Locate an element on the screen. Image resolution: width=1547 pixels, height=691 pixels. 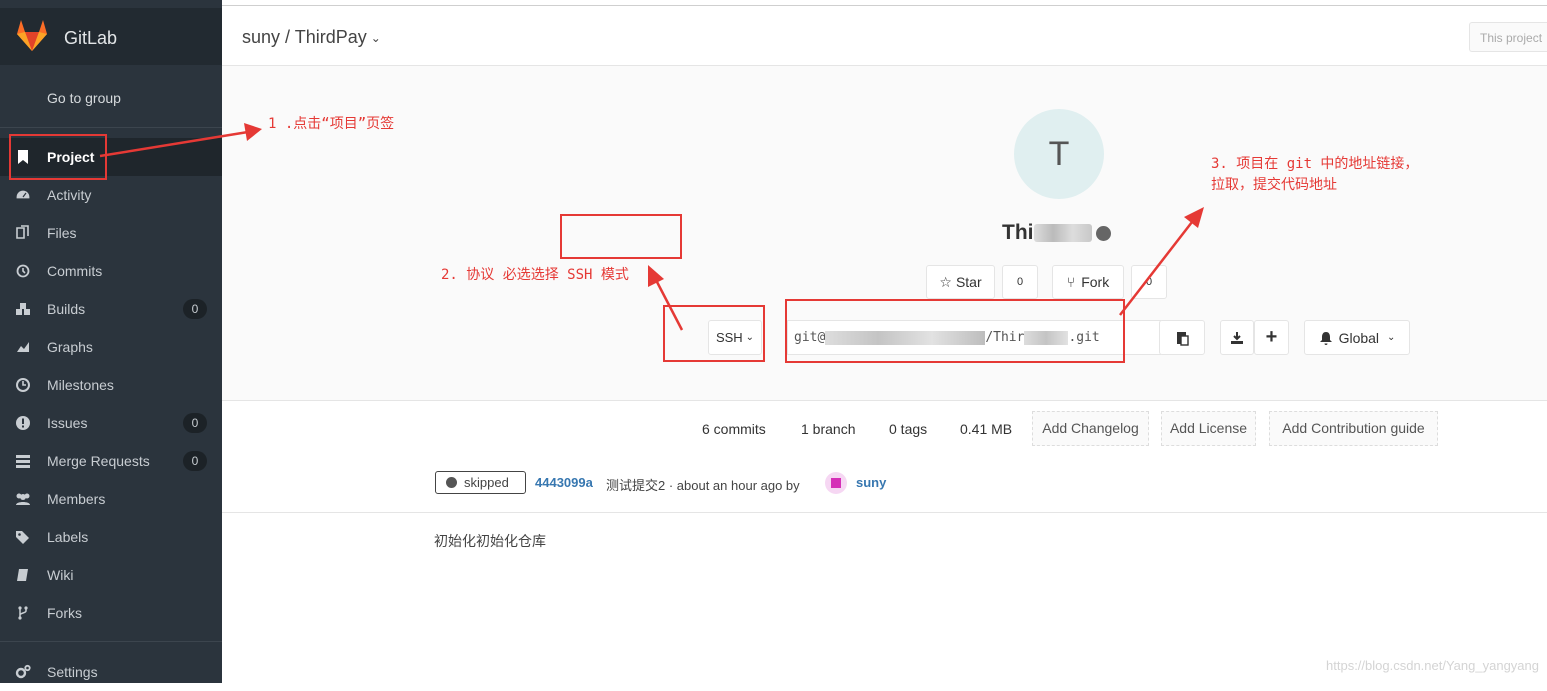
book-icon is located at coordinates (22, 575).